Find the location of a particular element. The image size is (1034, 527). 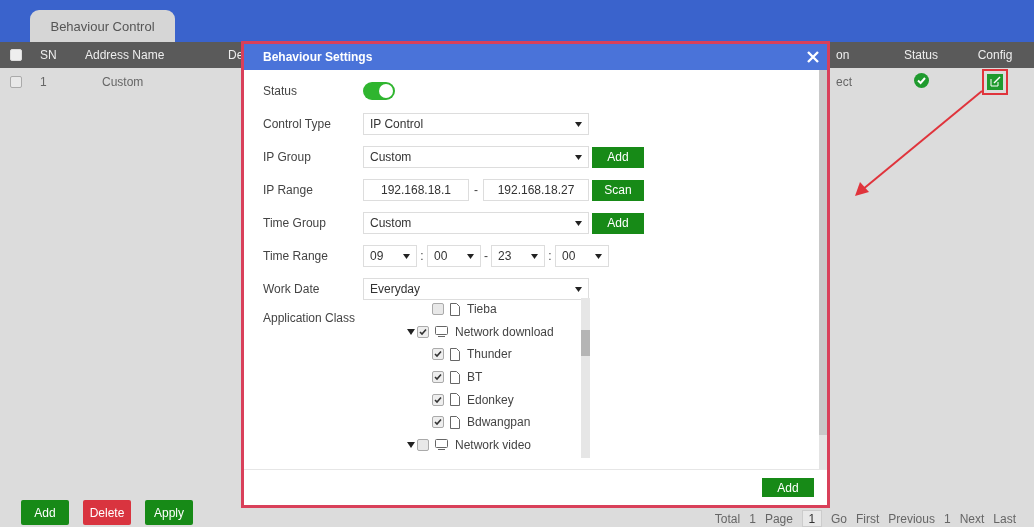

row-checkbox is located at coordinates (16, 81).